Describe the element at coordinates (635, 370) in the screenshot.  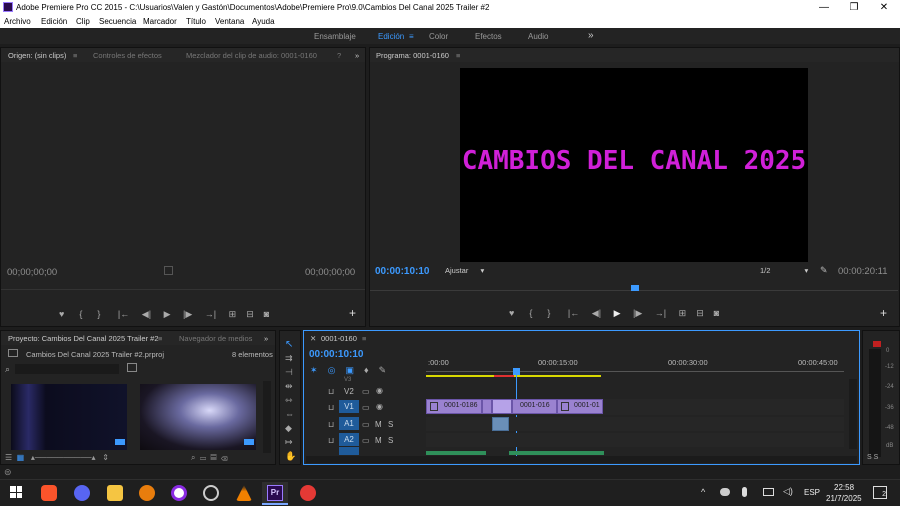
I see `time-ruler` at that location.